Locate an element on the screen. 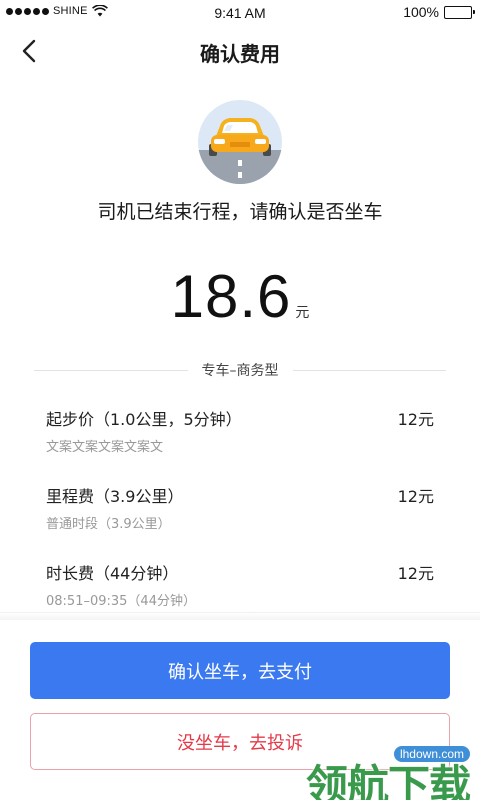 The height and width of the screenshot is (800, 480). battery-icon is located at coordinates (459, 12).